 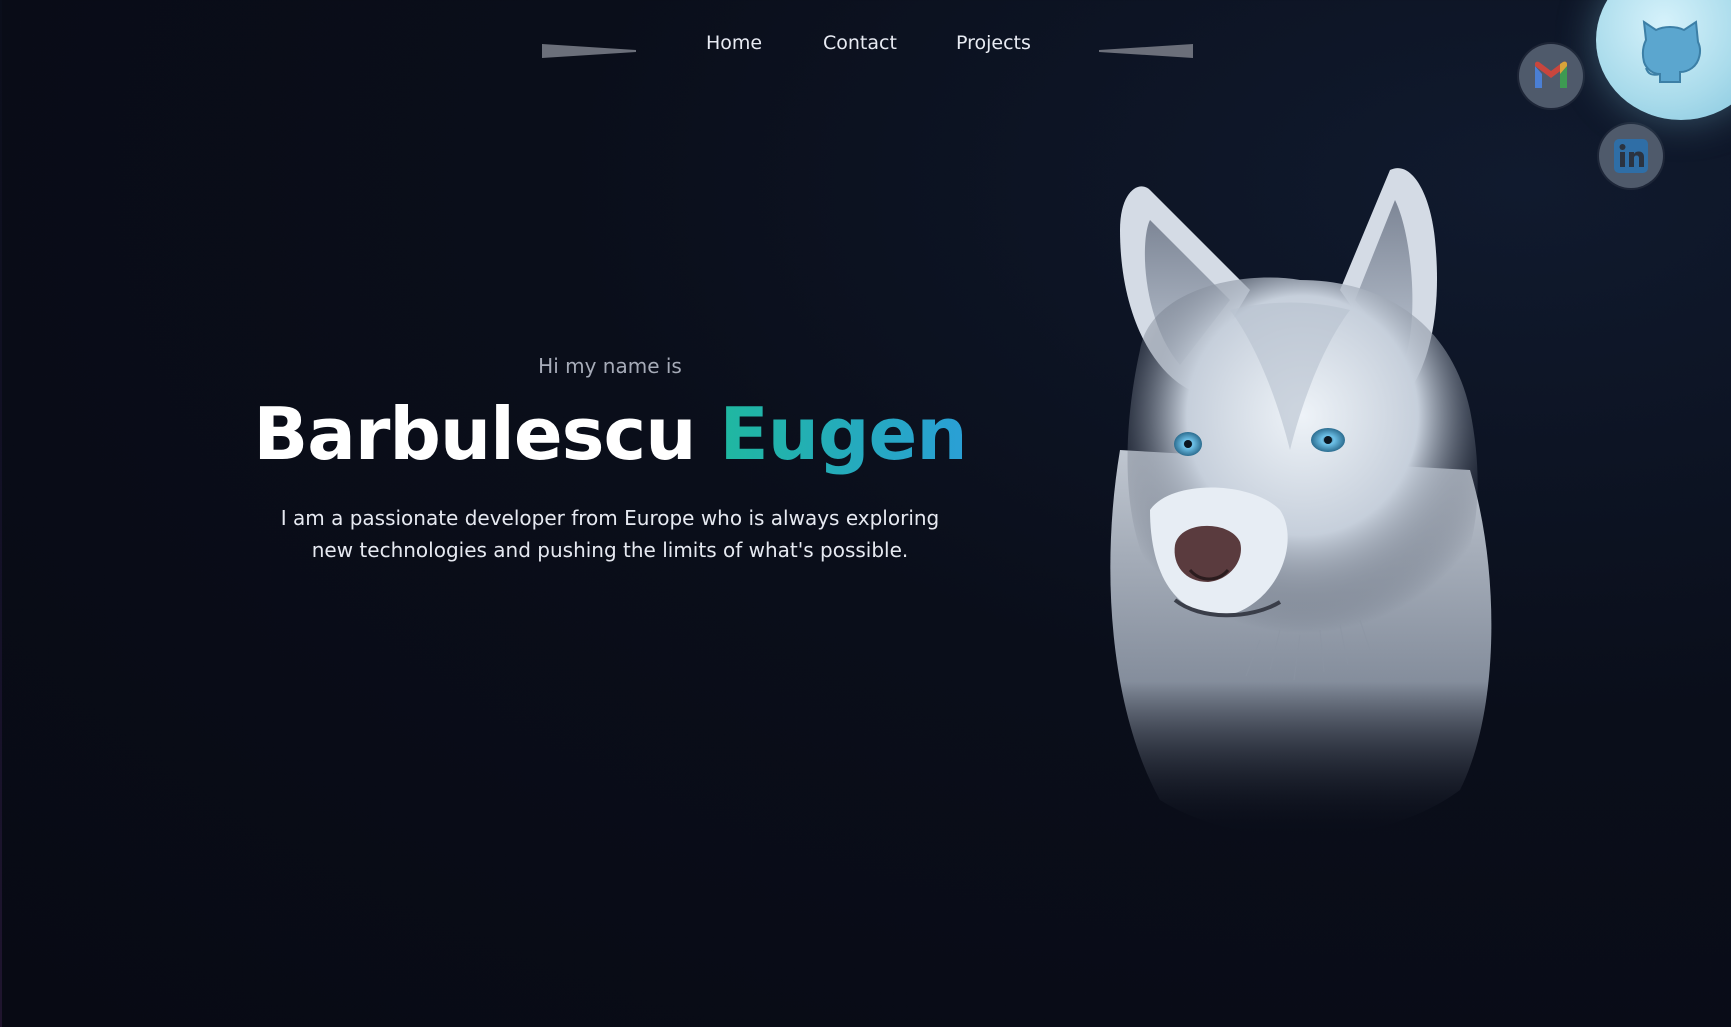 What do you see at coordinates (1301, 502) in the screenshot?
I see `husky-image` at bounding box center [1301, 502].